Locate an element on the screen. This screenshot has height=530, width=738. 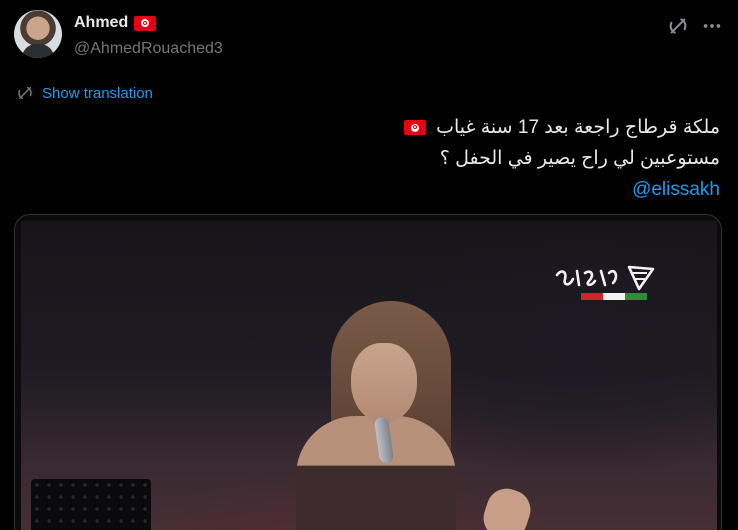
show-translation-link: Show translation is located at coordinates (84, 93).